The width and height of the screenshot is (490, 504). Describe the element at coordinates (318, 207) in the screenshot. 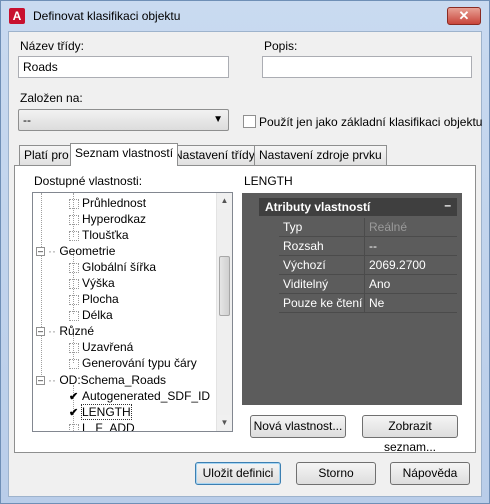

I see `attributes-header-label: Atributy vlastností` at that location.